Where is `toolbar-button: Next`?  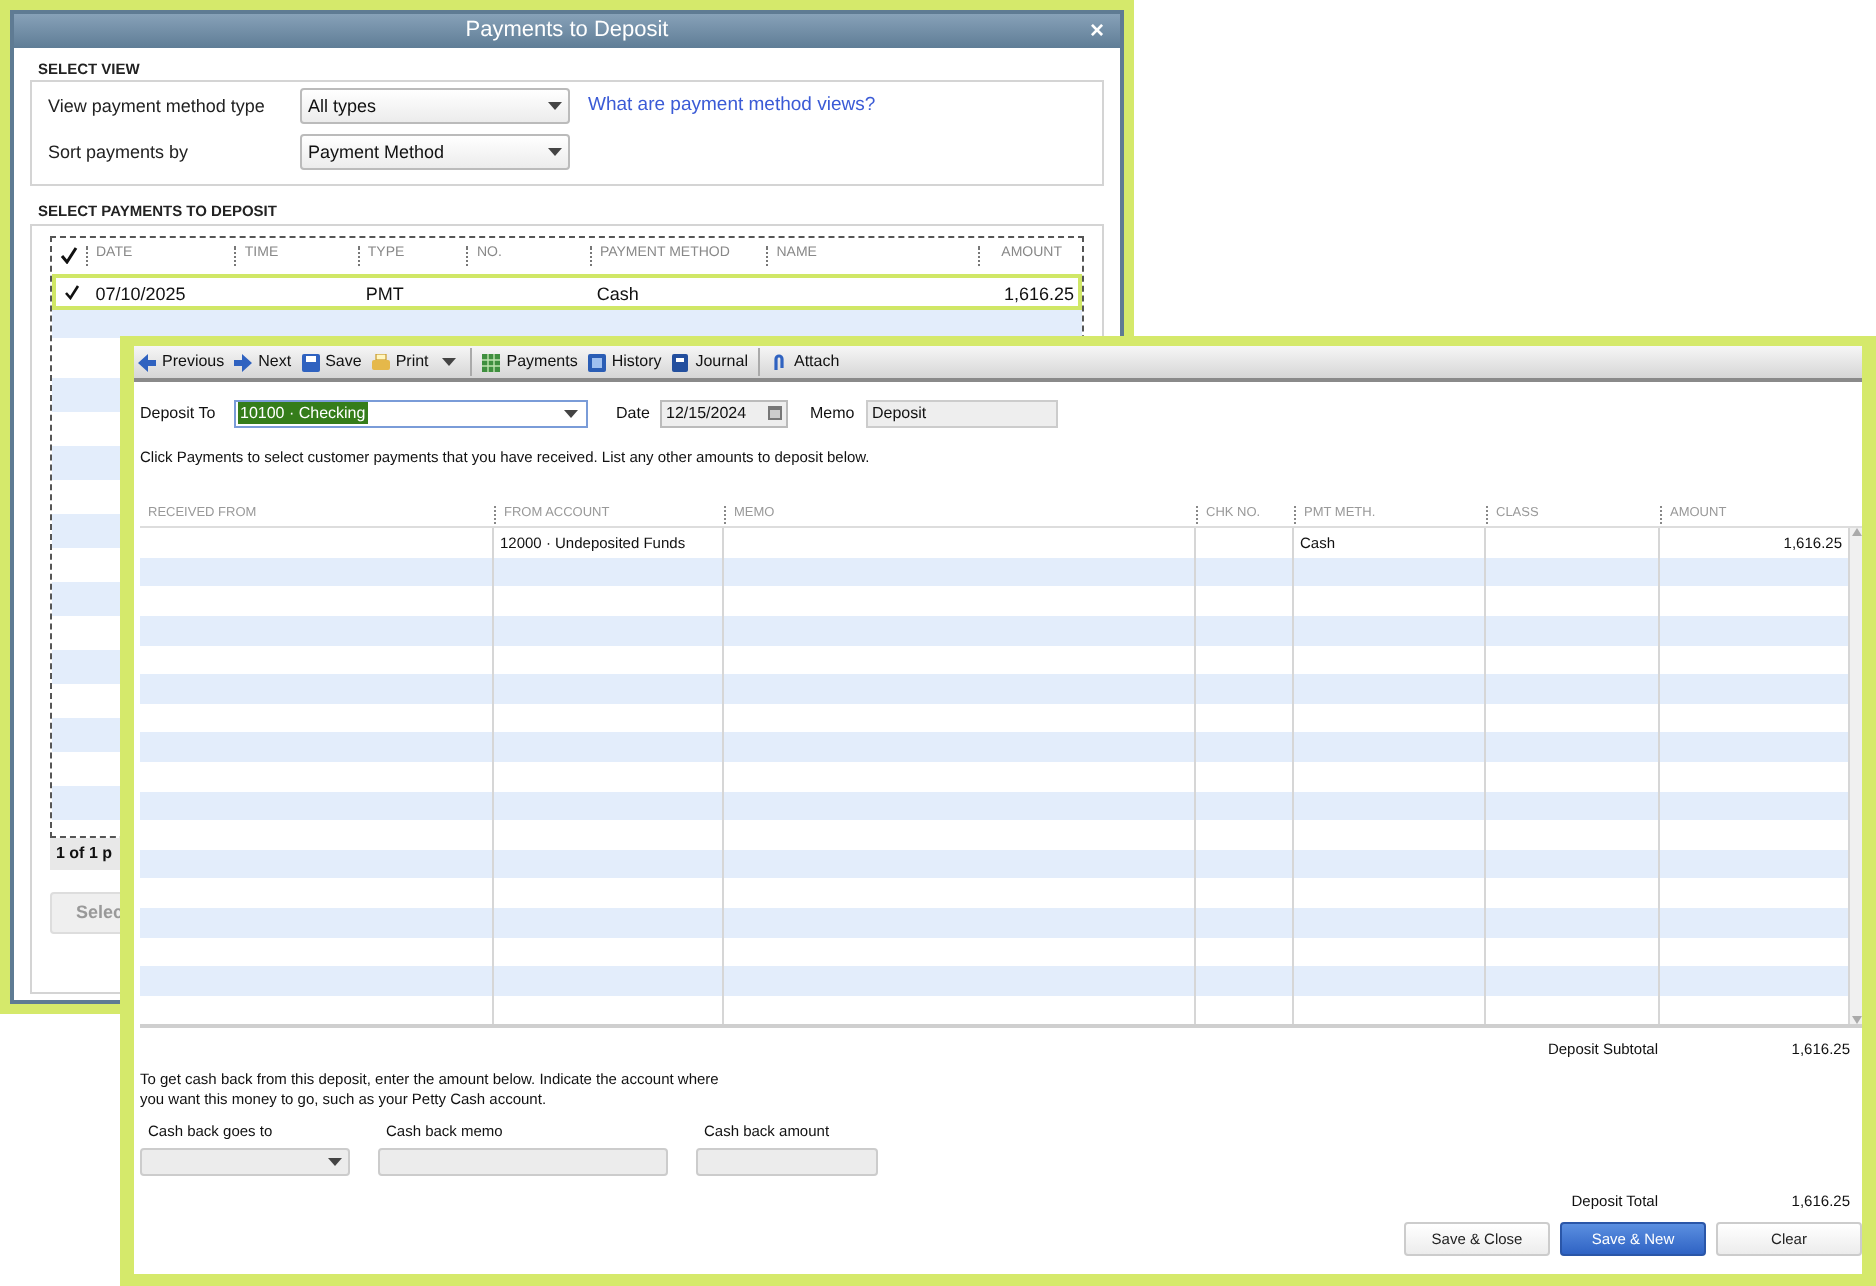
toolbar-button: Next is located at coordinates (263, 362).